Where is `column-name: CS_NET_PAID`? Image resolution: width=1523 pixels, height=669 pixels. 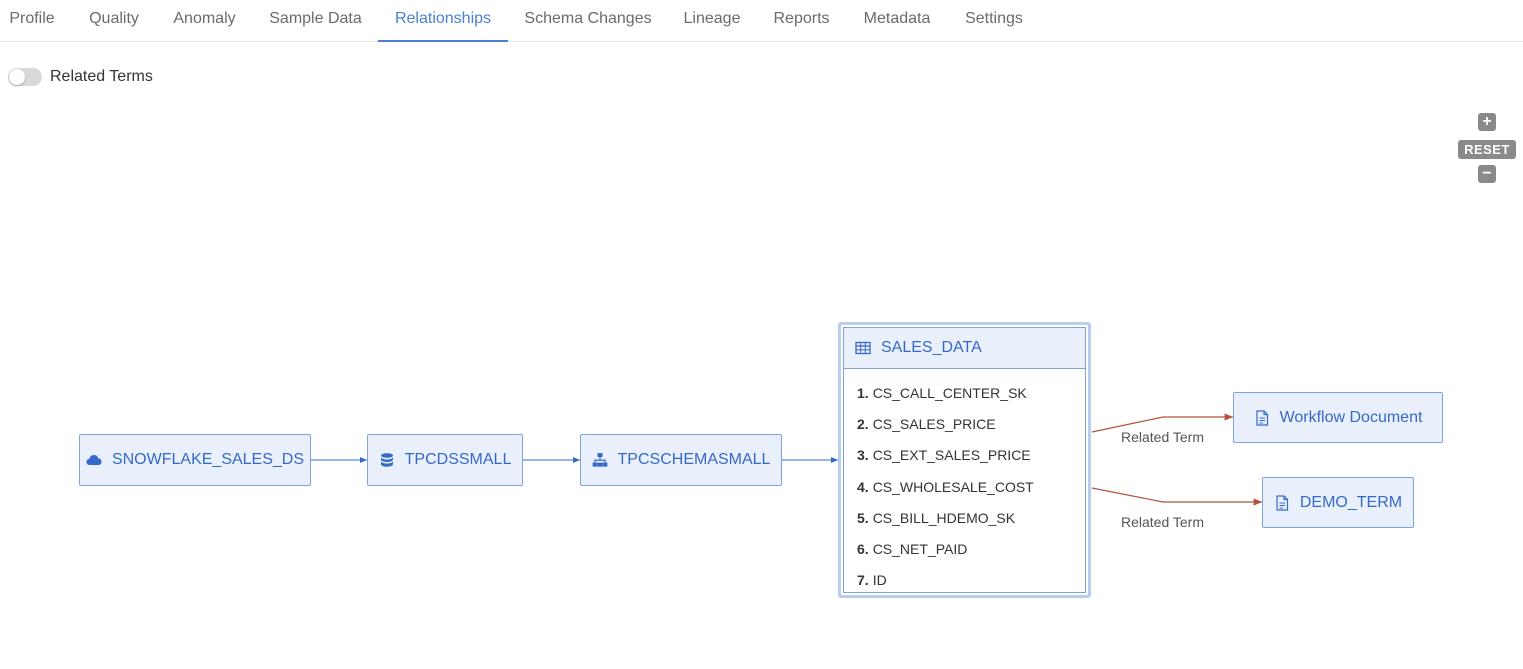 column-name: CS_NET_PAID is located at coordinates (920, 548).